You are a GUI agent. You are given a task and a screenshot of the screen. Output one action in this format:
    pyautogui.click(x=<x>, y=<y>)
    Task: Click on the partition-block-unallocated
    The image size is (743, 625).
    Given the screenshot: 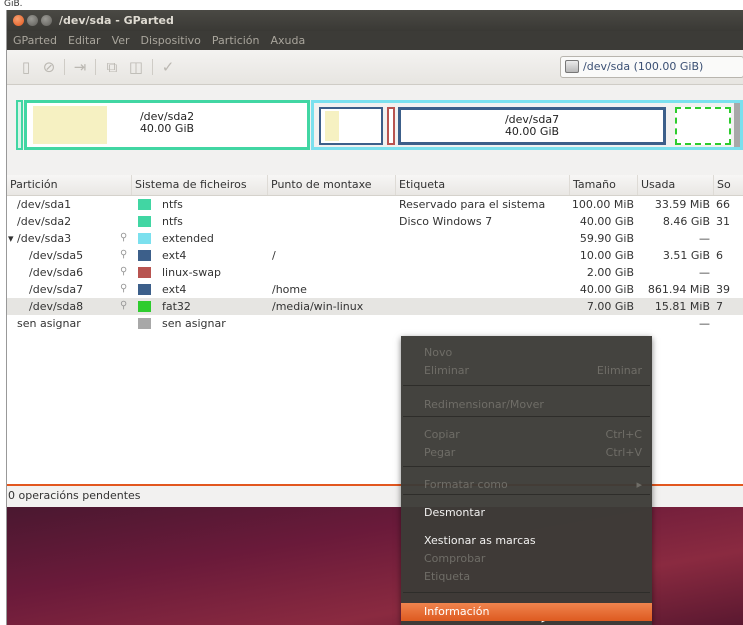 What is the action you would take?
    pyautogui.click(x=737, y=125)
    